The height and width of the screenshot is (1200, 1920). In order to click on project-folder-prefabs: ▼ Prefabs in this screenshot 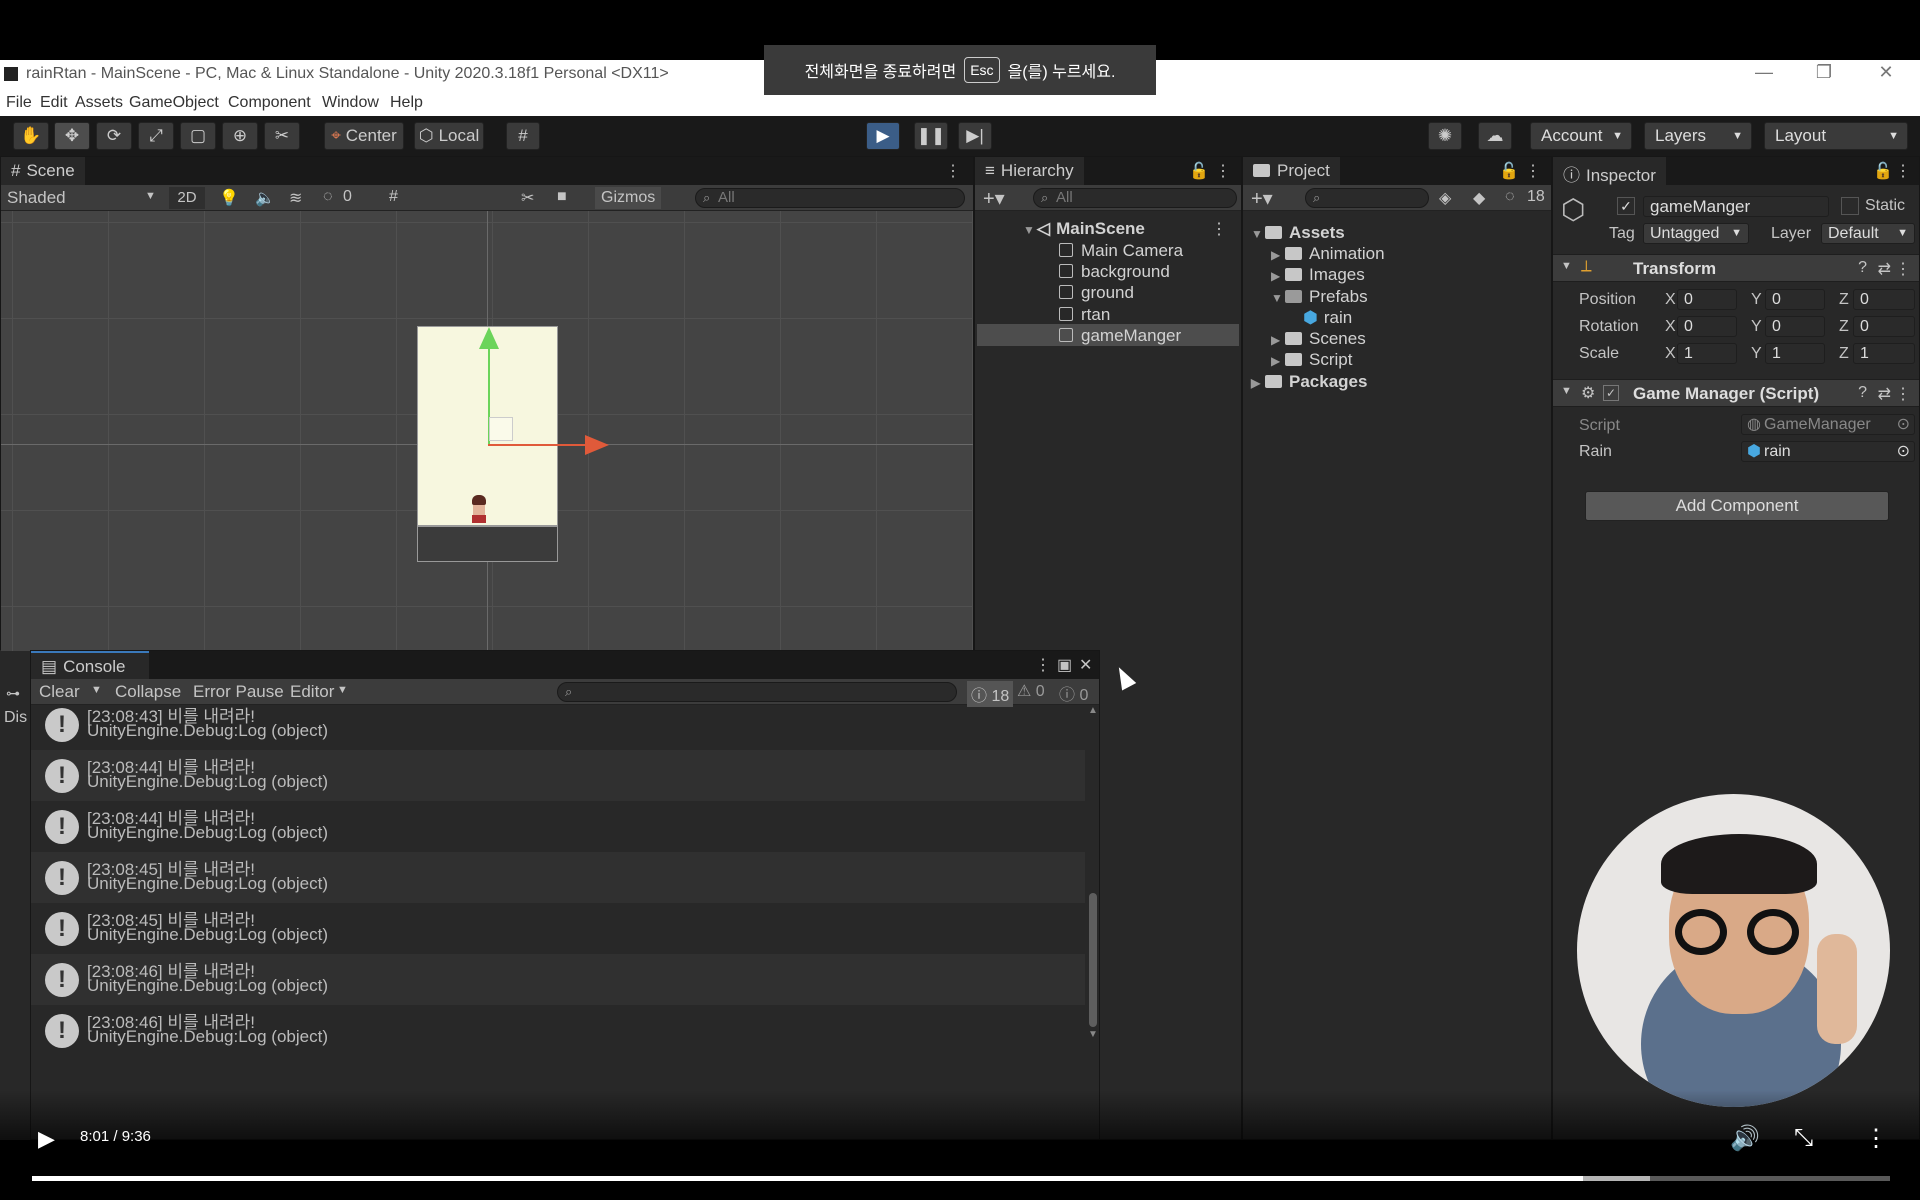, I will do `click(1319, 297)`.